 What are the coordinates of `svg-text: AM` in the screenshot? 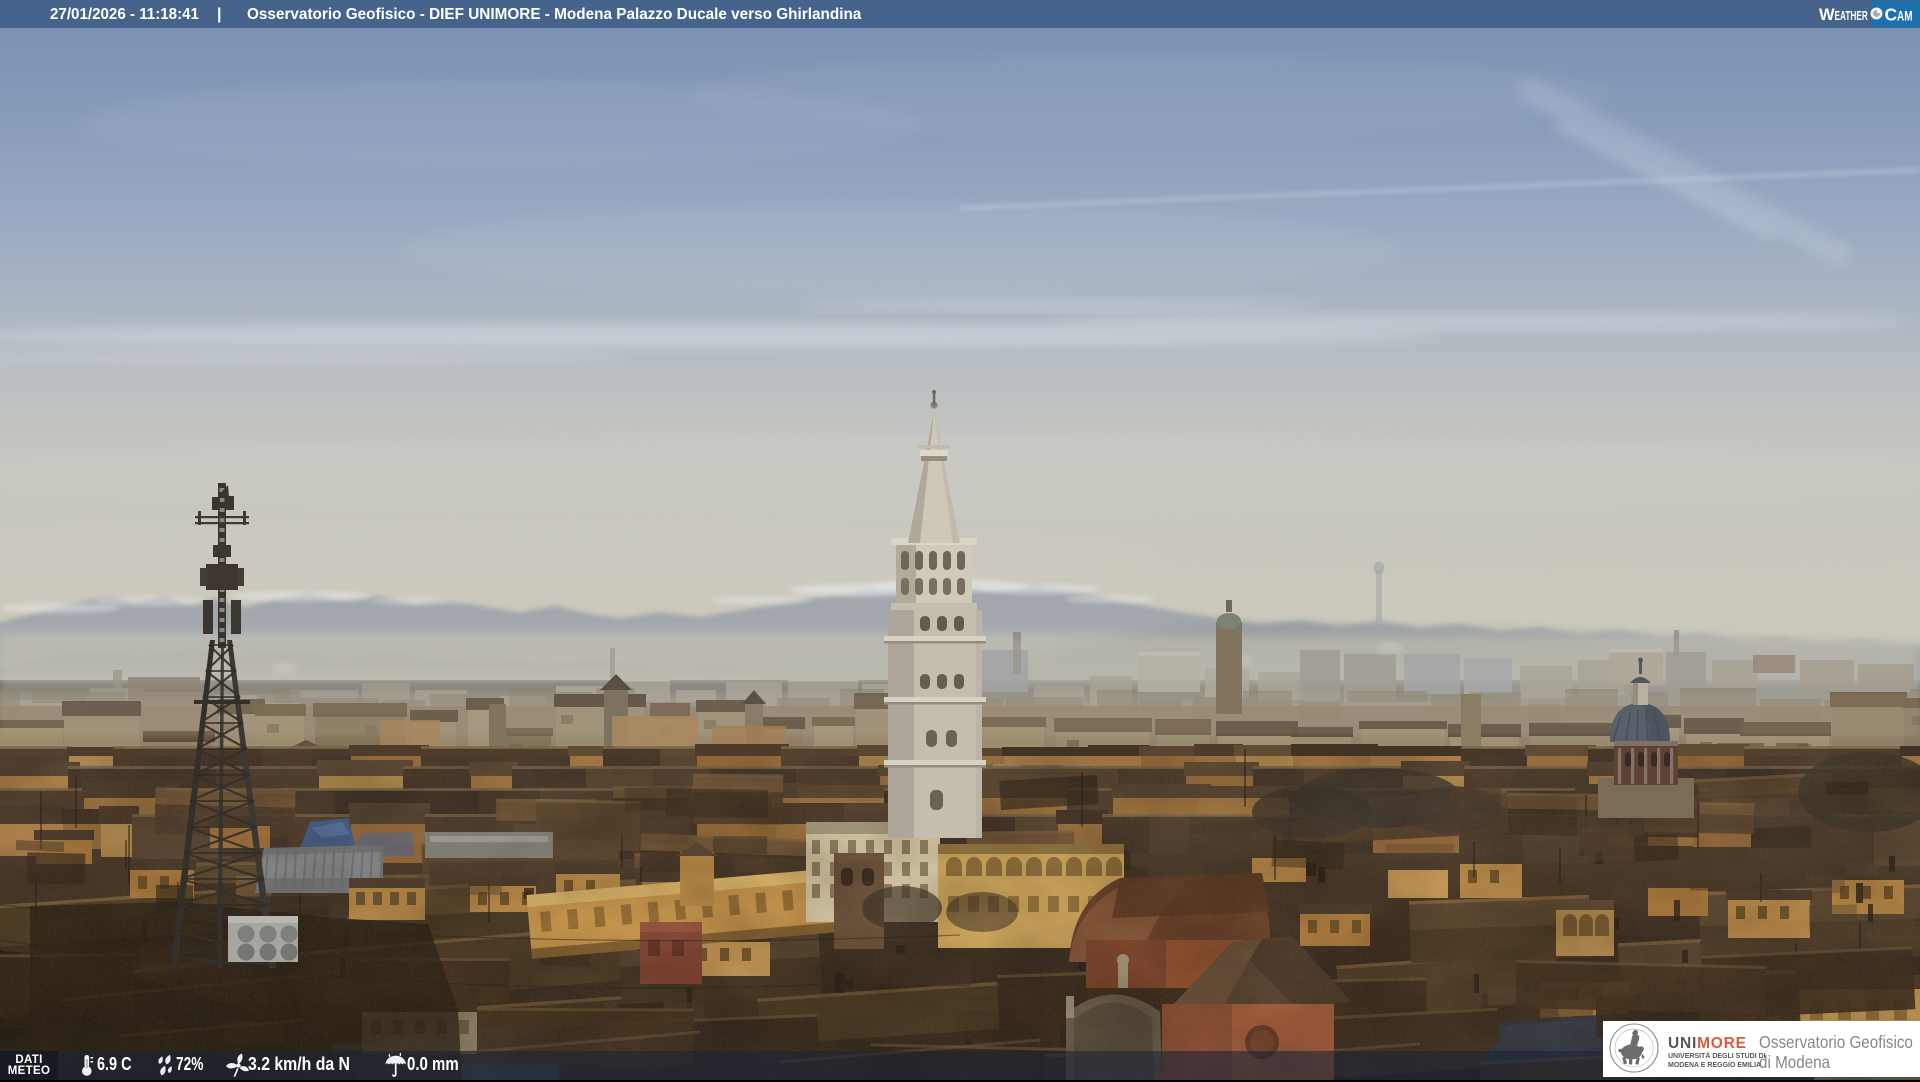 It's located at (1905, 16).